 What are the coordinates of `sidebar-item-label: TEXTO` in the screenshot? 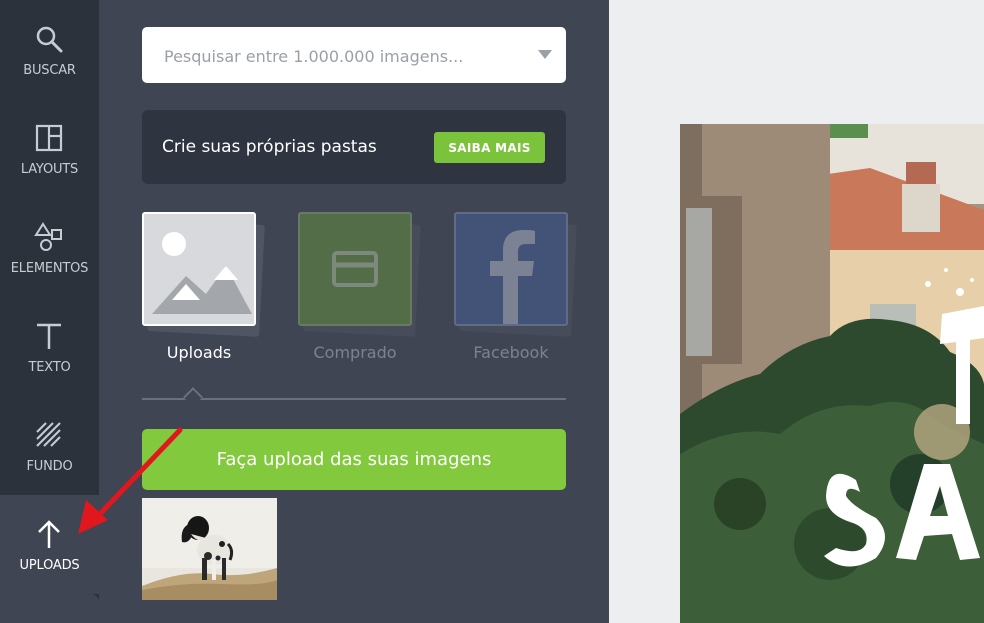 It's located at (49, 367).